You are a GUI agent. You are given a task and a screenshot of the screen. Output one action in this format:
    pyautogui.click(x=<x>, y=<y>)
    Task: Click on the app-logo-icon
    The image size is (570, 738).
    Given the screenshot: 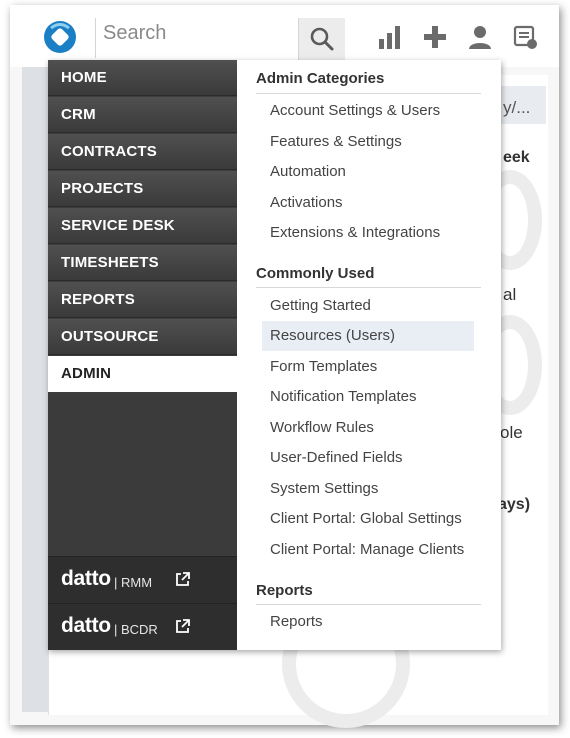 What is the action you would take?
    pyautogui.click(x=60, y=37)
    